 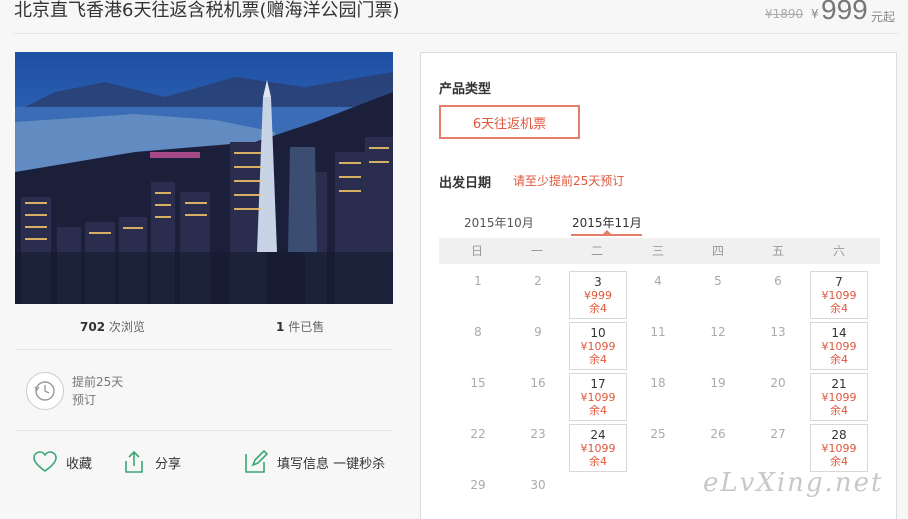 What do you see at coordinates (598, 448) in the screenshot?
I see `calendar-day-available: 24 ¥1099 余4` at bounding box center [598, 448].